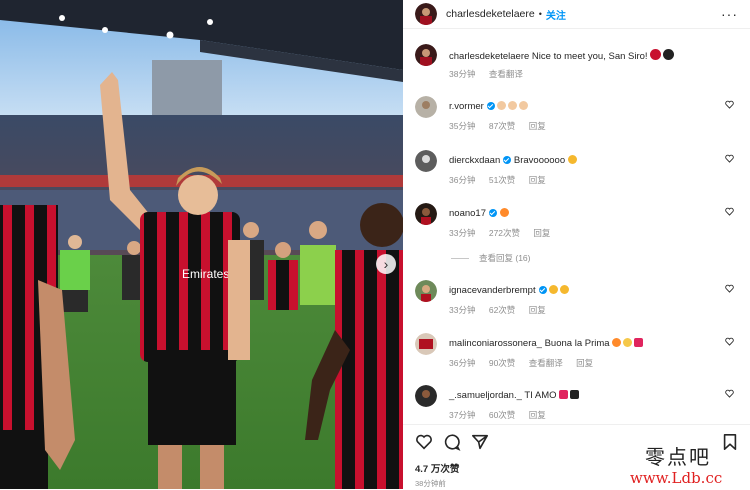 This screenshot has width=750, height=490. What do you see at coordinates (676, 478) in the screenshot?
I see `watermark-url: www.Ldb.cc` at bounding box center [676, 478].